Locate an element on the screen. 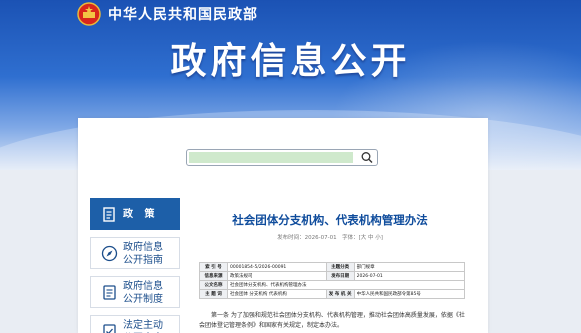  table-value: 2026-07-01 is located at coordinates (409, 276).